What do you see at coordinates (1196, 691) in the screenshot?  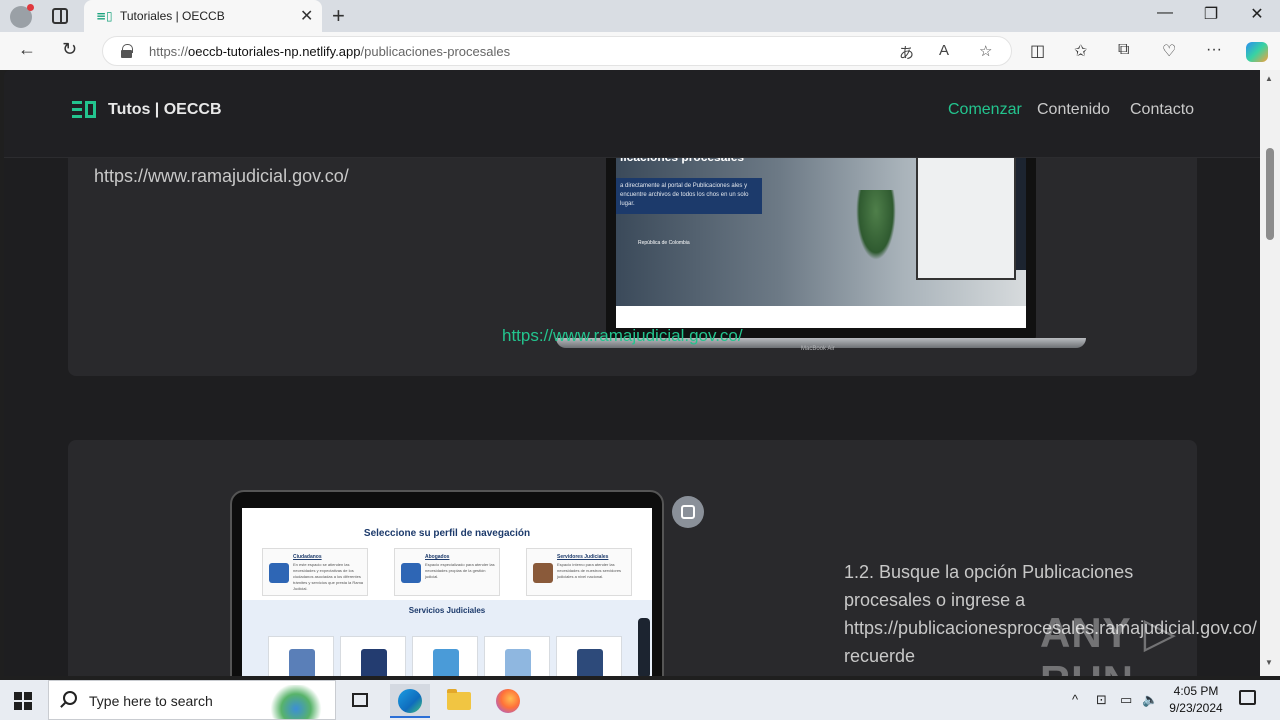 I see `clock-time: 4:05 PM` at bounding box center [1196, 691].